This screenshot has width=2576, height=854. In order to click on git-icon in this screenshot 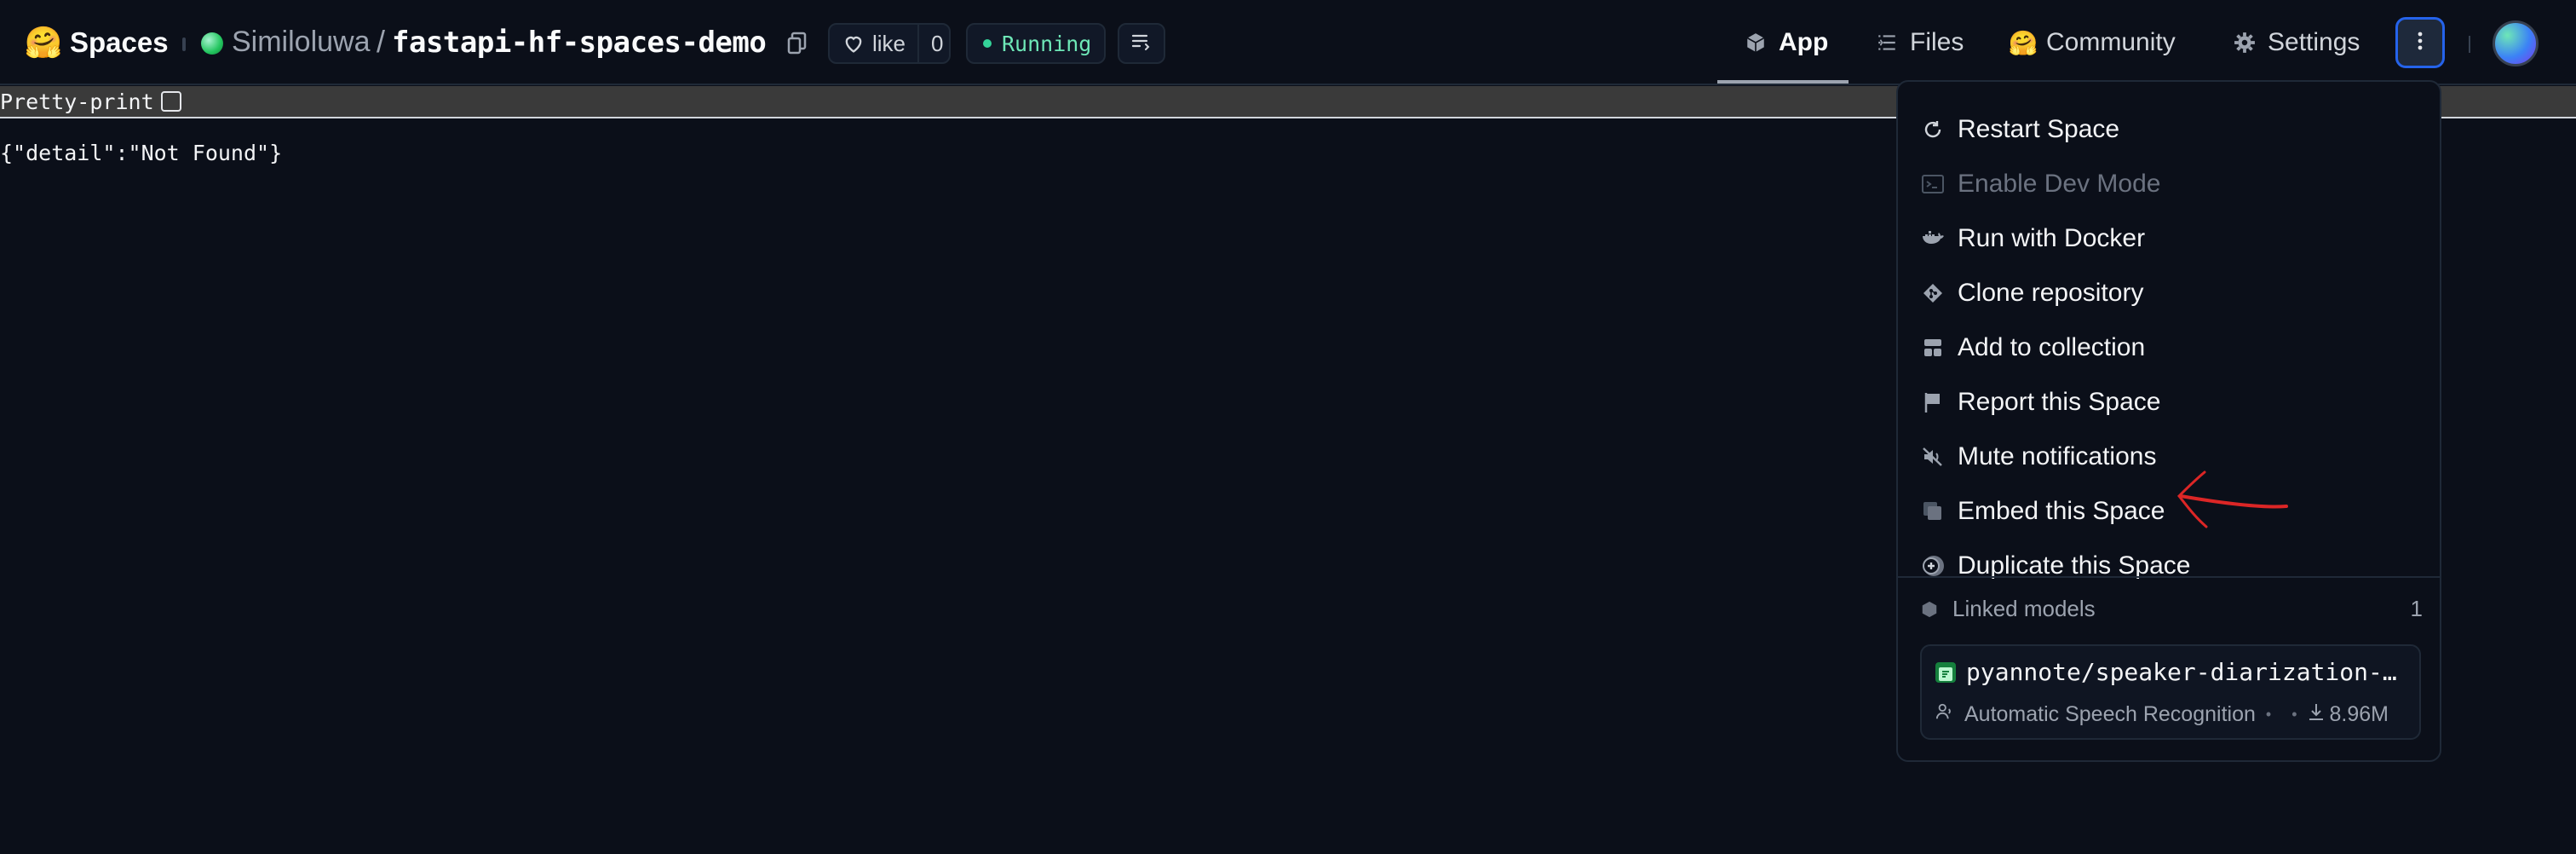, I will do `click(1933, 293)`.